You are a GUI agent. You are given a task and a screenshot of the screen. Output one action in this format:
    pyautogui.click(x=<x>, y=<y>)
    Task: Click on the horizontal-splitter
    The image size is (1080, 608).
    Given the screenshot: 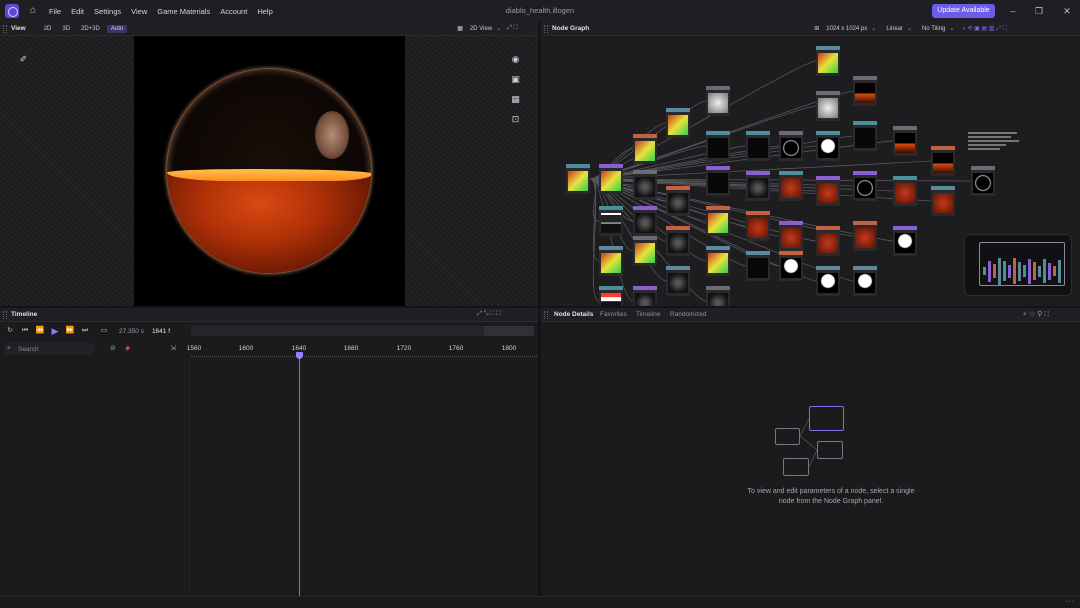 What is the action you would take?
    pyautogui.click(x=540, y=307)
    